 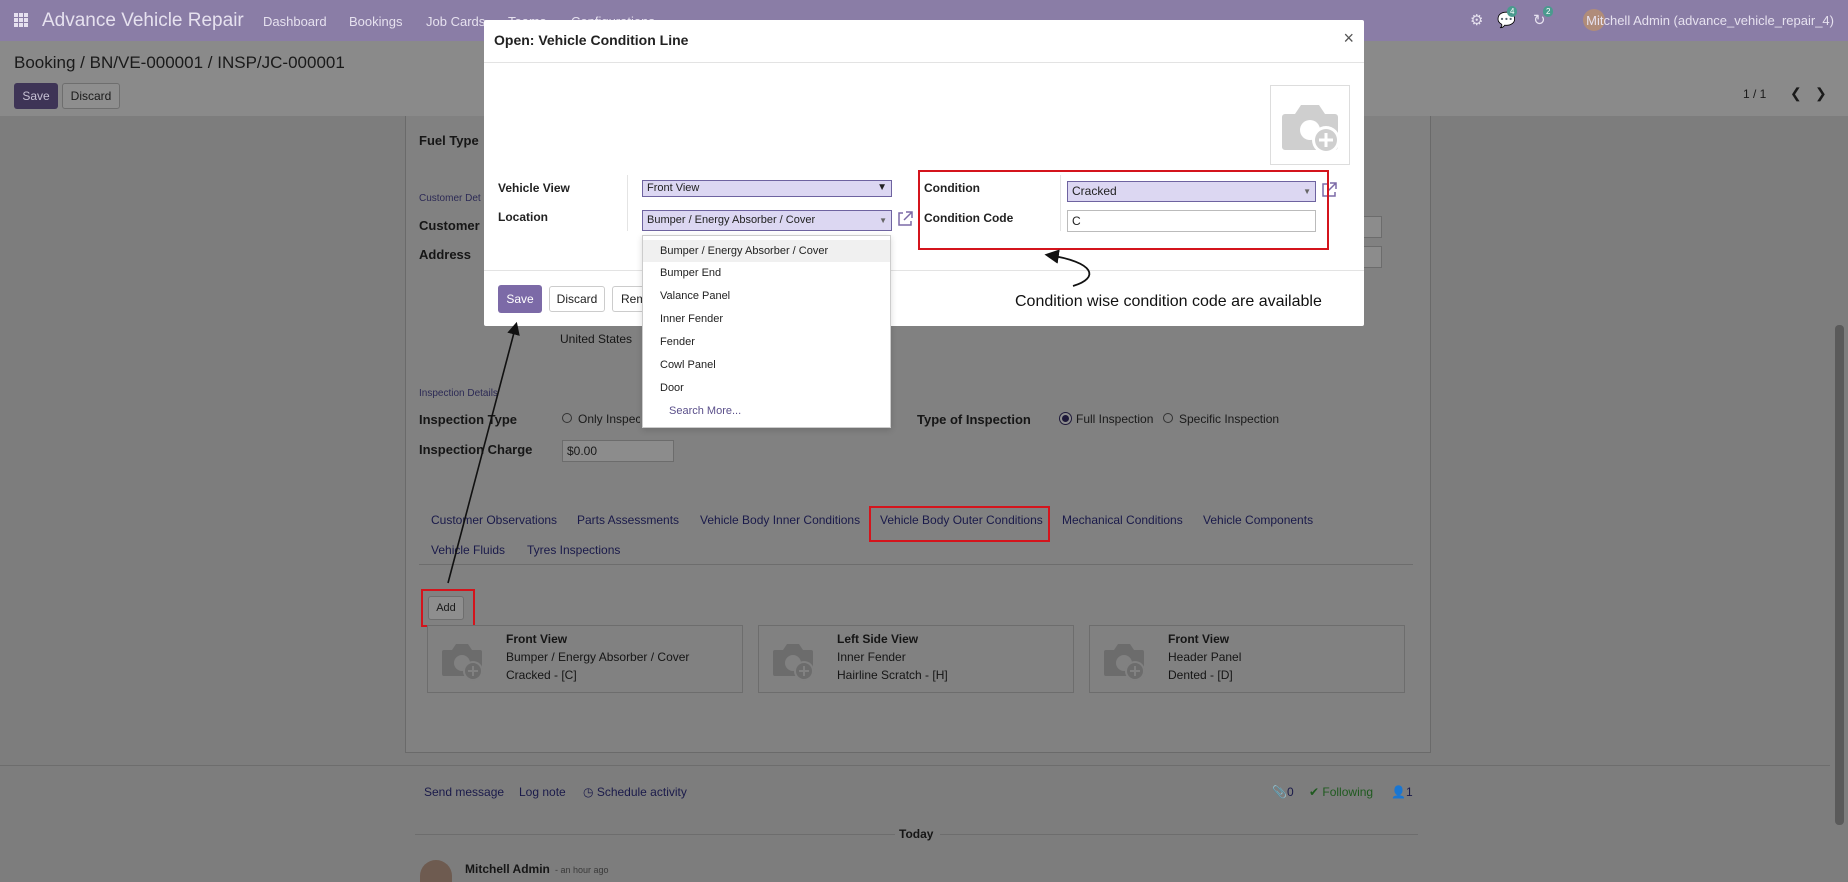 I want to click on add-arrow, so click(x=483, y=452).